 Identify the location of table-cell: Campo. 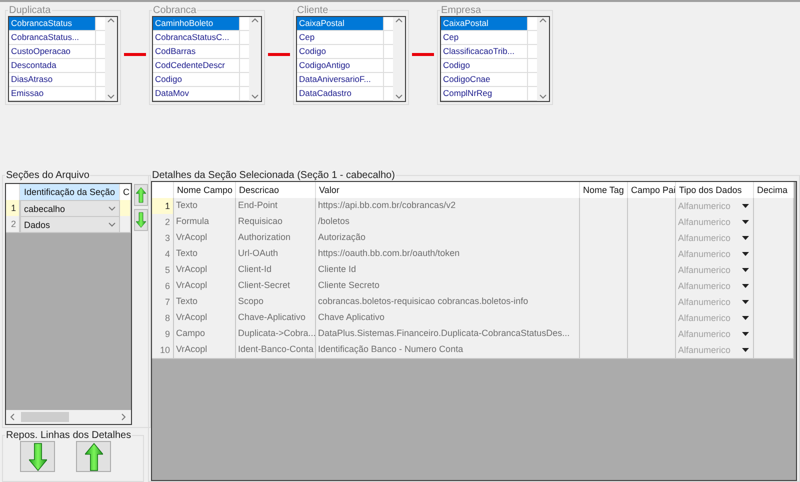
(205, 334).